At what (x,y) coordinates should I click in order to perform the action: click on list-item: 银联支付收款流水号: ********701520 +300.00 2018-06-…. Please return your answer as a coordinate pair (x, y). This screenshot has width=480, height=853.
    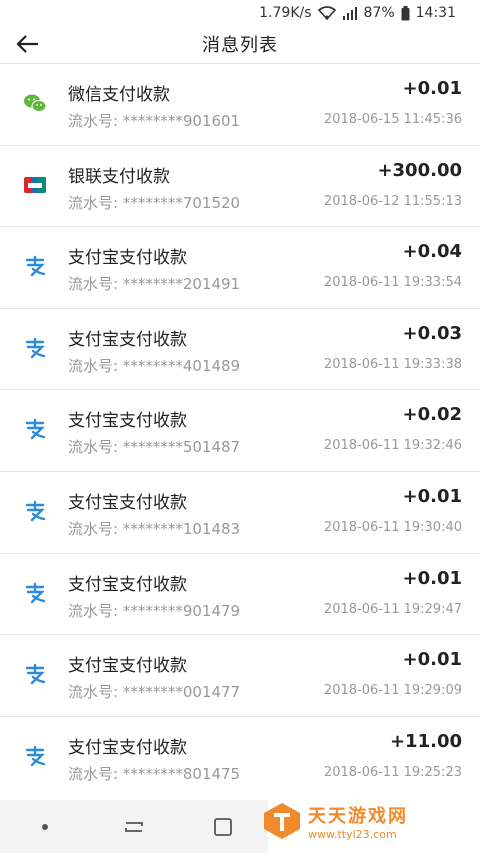
    Looking at the image, I should click on (240, 185).